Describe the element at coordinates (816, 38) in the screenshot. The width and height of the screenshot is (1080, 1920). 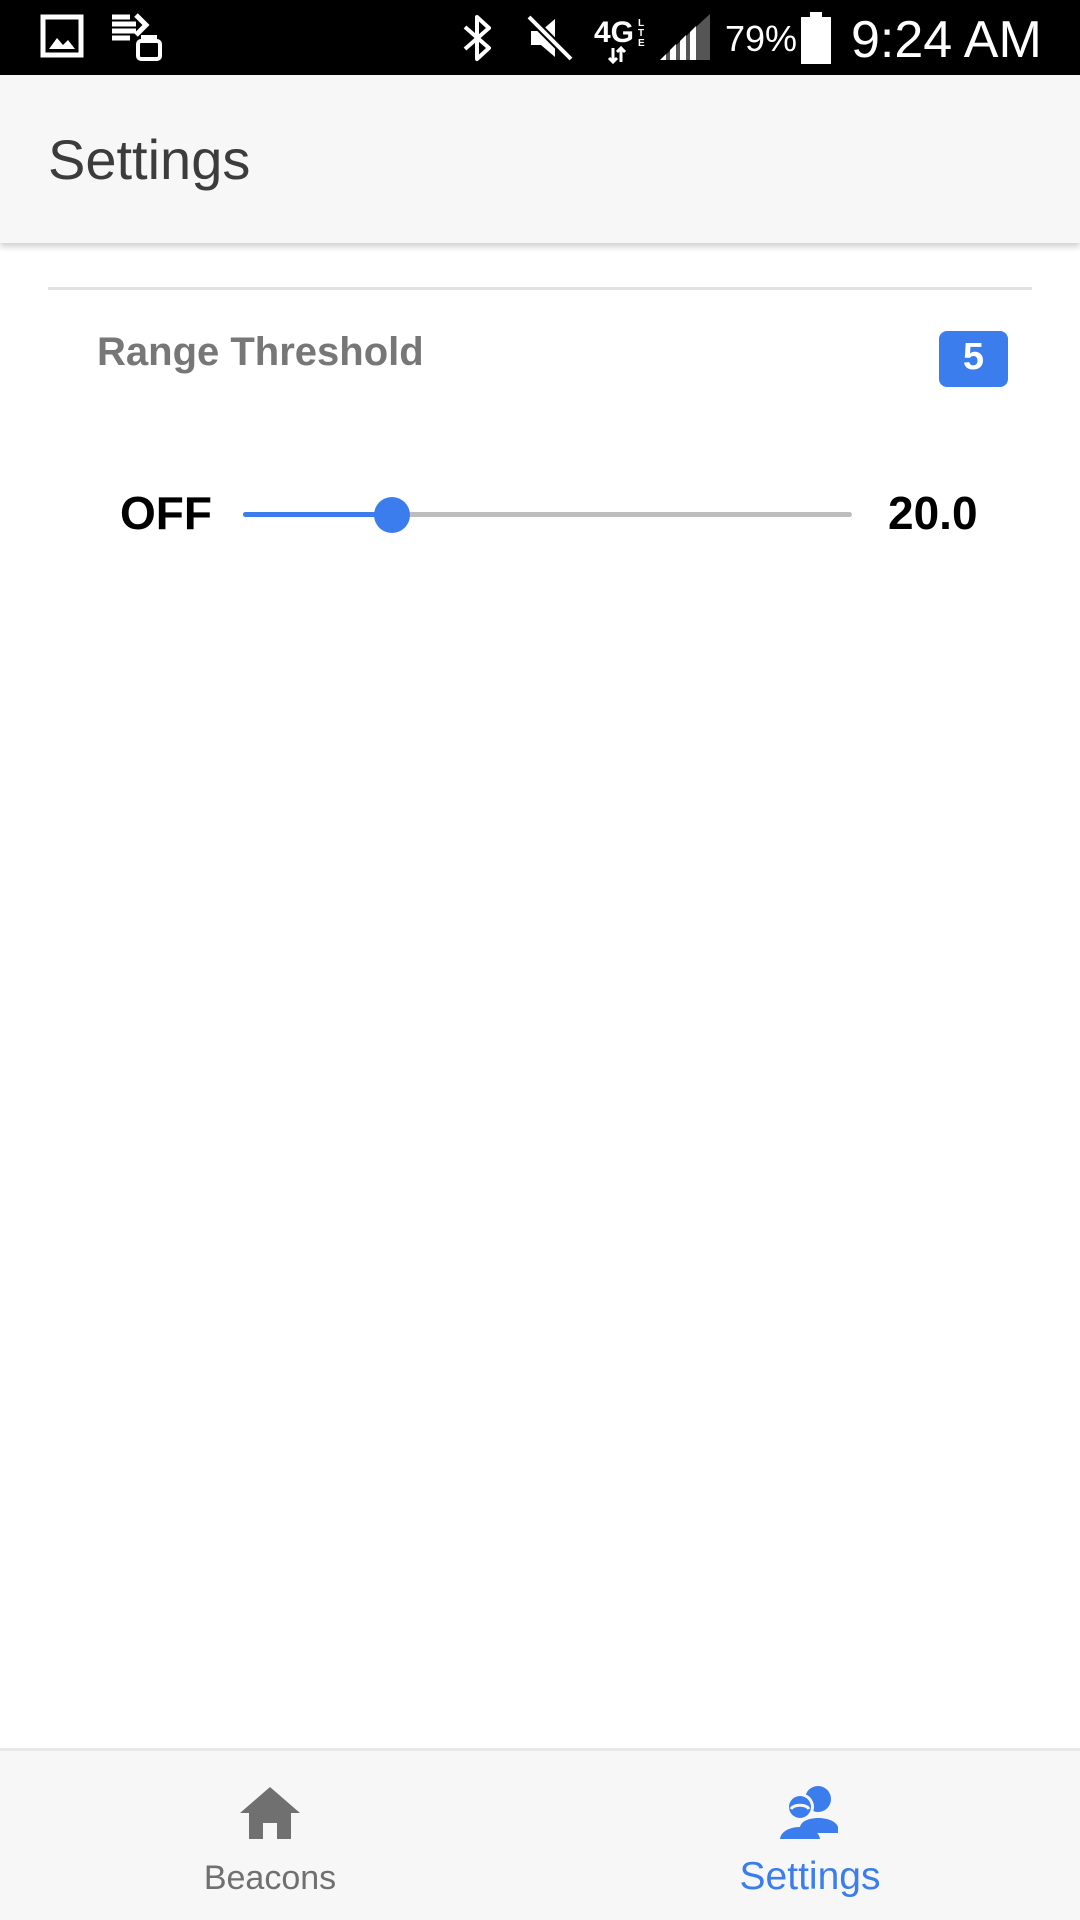
I see `battery-icon` at that location.